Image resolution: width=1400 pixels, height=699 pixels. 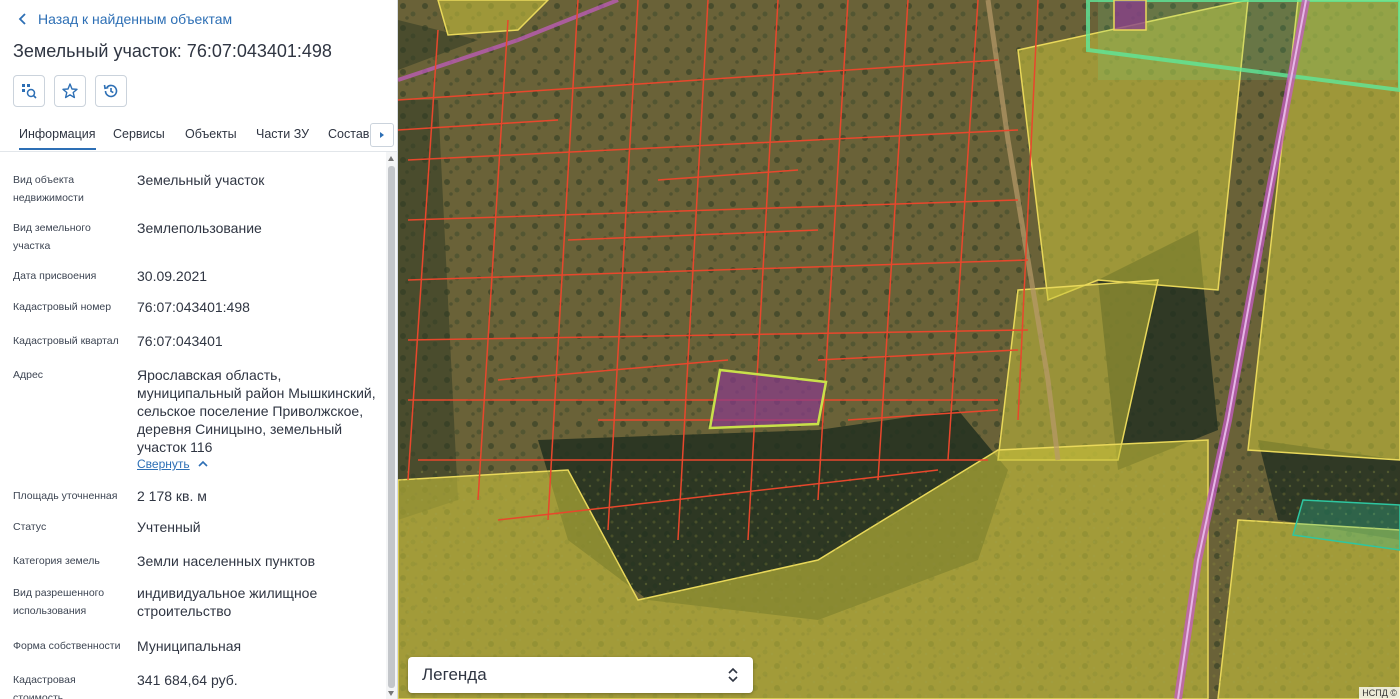 I want to click on back-link: Назад к найденным объектам, so click(x=123, y=19).